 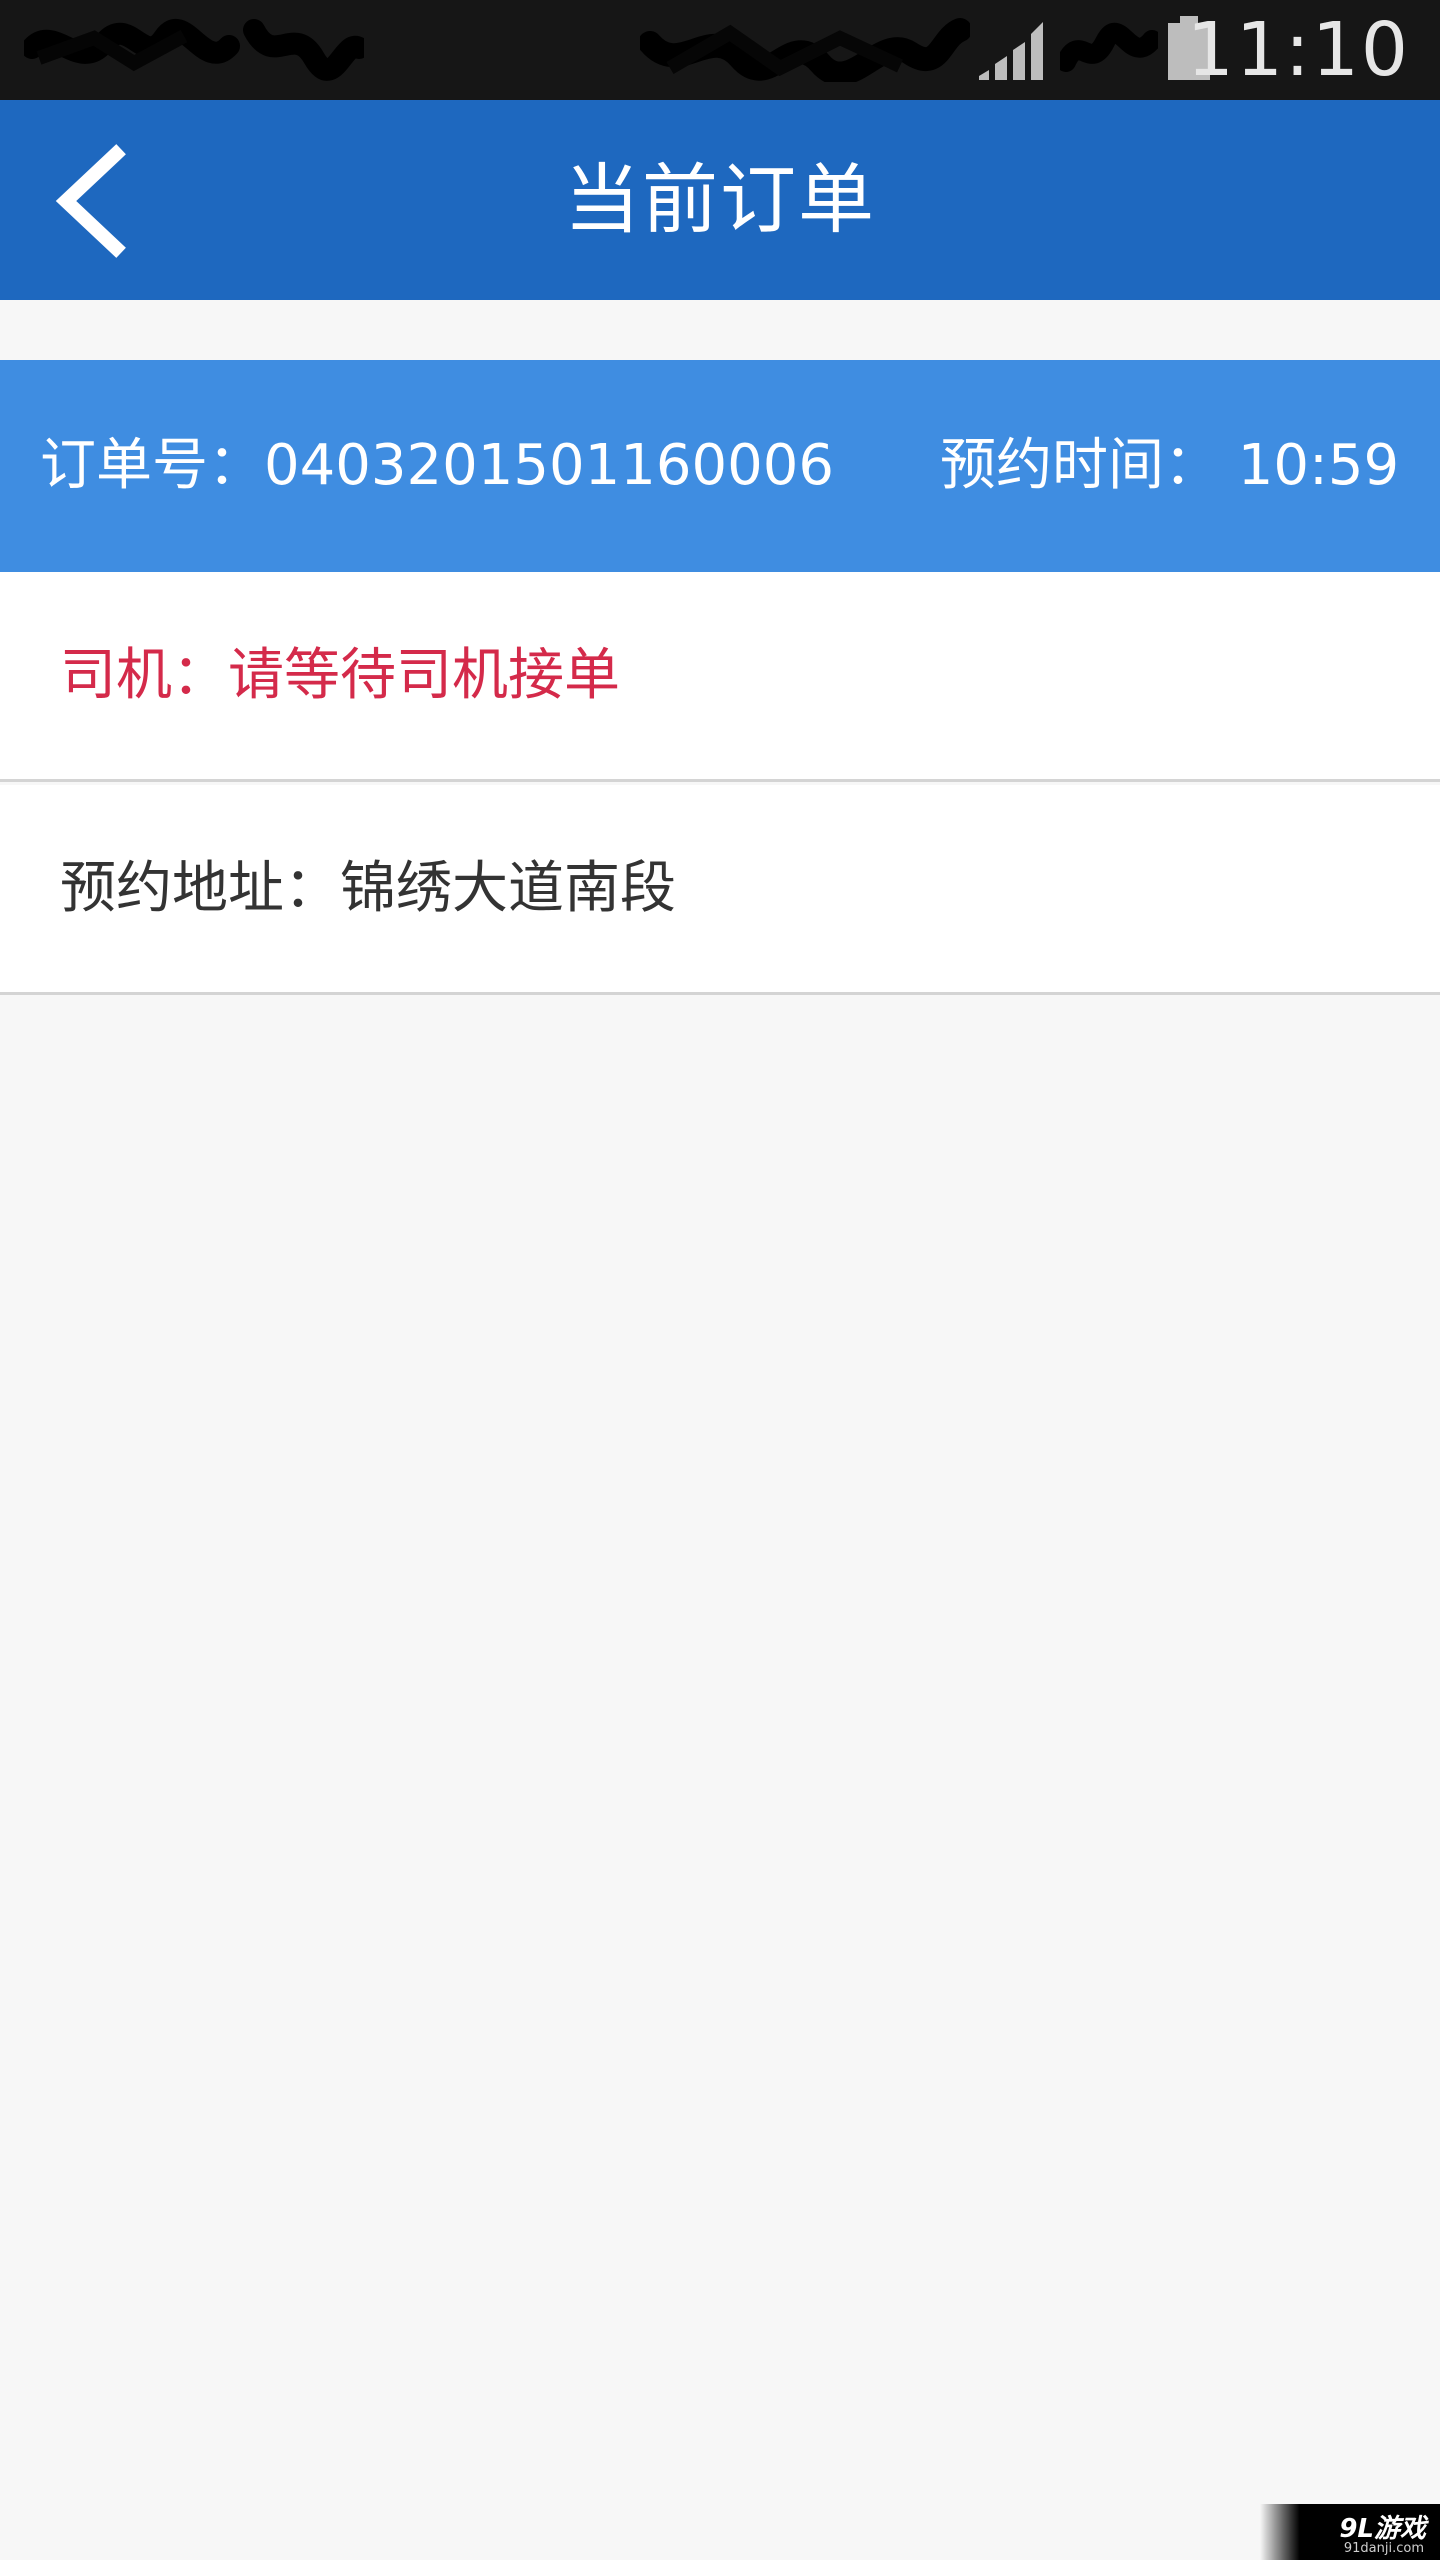 What do you see at coordinates (720, 677) in the screenshot?
I see `driver-row: 司机：请等待司机接单` at bounding box center [720, 677].